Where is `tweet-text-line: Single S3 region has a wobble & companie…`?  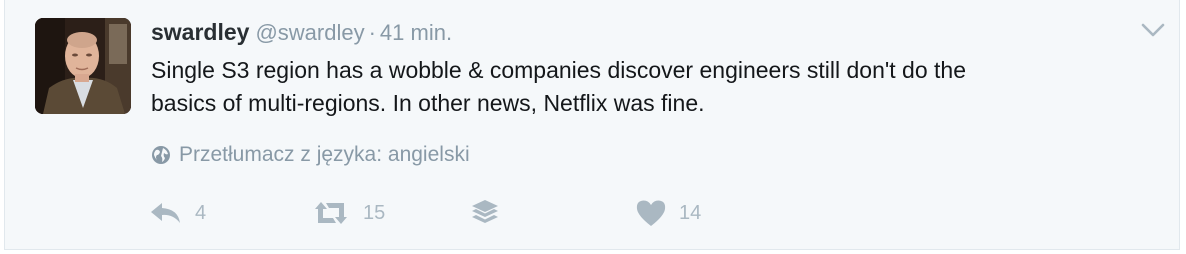
tweet-text-line: Single S3 region has a wobble & companie… is located at coordinates (558, 70).